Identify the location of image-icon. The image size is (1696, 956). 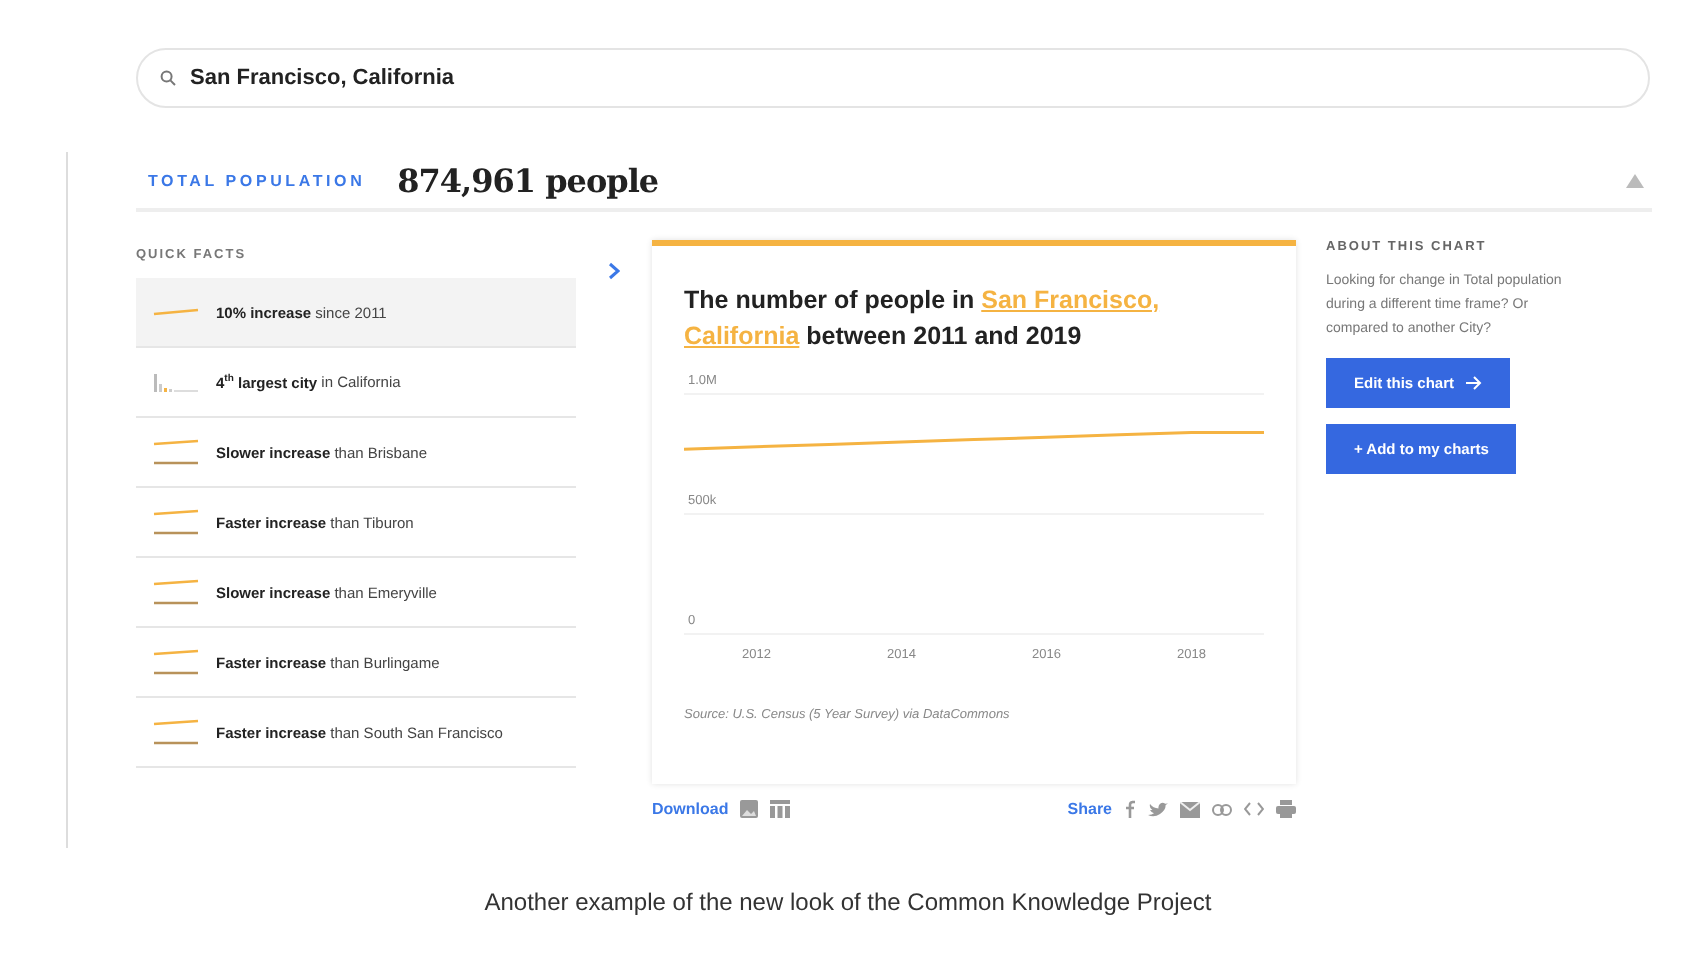
(749, 809).